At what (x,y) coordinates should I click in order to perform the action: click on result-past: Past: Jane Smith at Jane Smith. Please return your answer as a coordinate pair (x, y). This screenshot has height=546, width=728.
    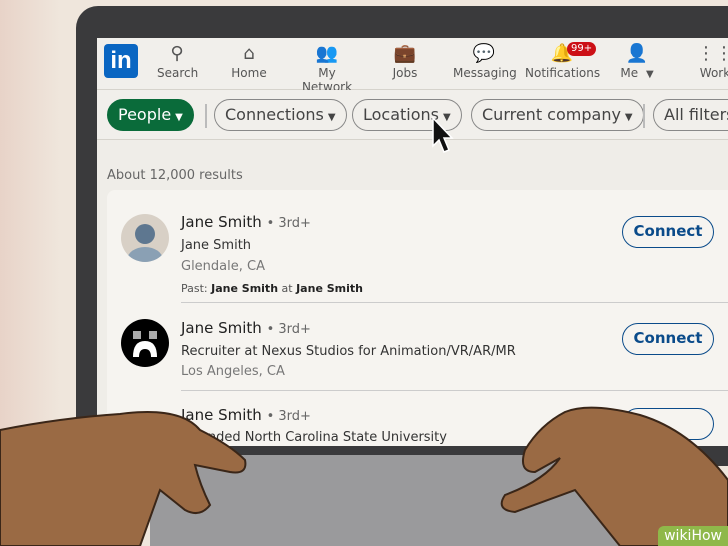
    Looking at the image, I should click on (272, 288).